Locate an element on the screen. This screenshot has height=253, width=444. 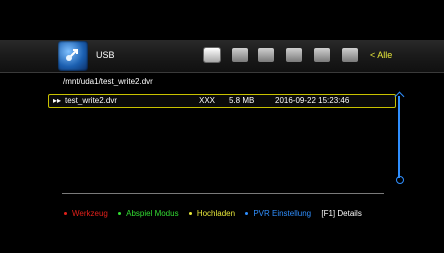
top-bar: USB < Alle is located at coordinates (222, 56).